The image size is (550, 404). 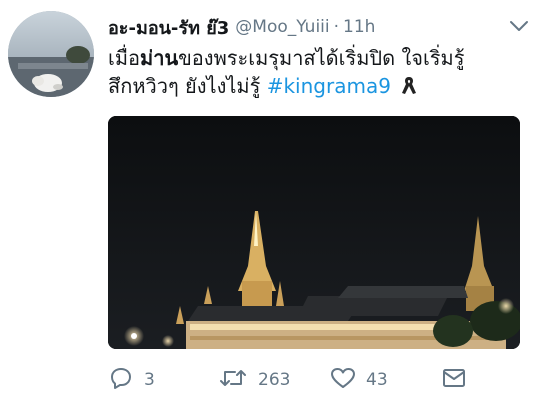 I want to click on tweet-header: อะ-มอน-รัท ย๊3 @Moo_Yuiii · 11h, so click(x=316, y=27).